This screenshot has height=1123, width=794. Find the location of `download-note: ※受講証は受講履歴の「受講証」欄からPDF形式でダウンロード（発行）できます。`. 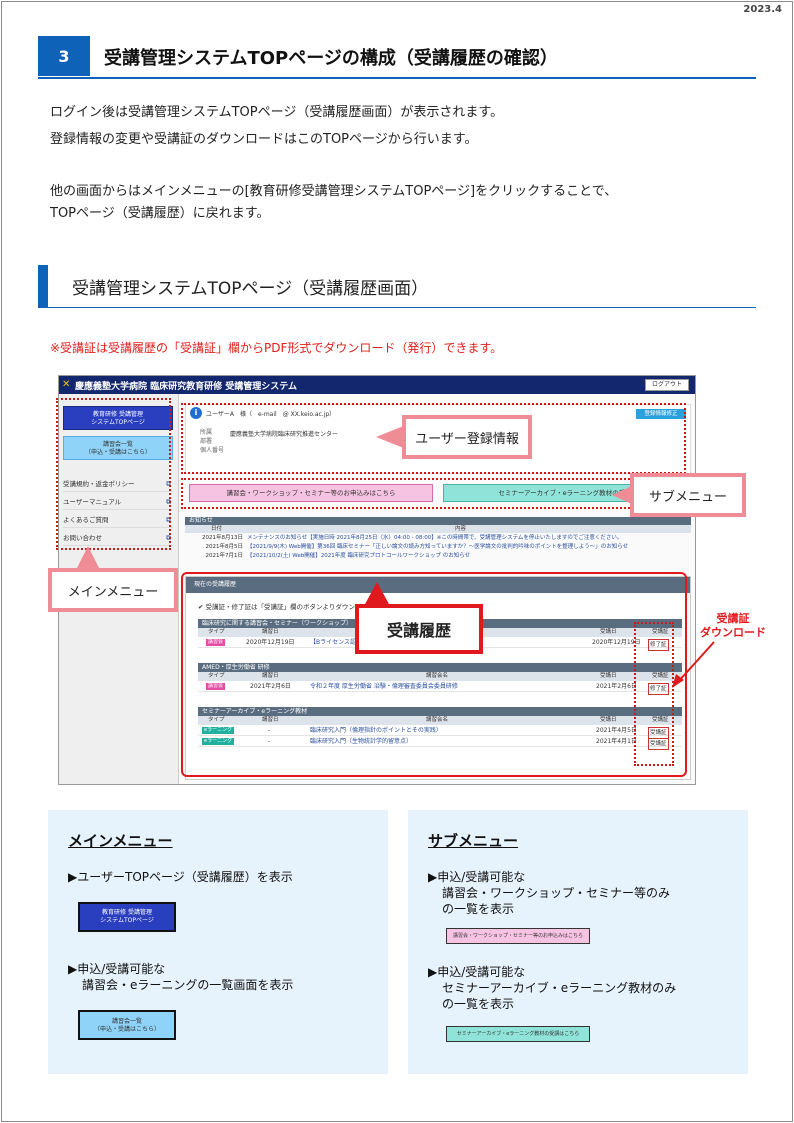

download-note: ※受講証は受講履歴の「受講証」欄からPDF形式でダウンロード（発行）できます。 is located at coordinates (276, 348).